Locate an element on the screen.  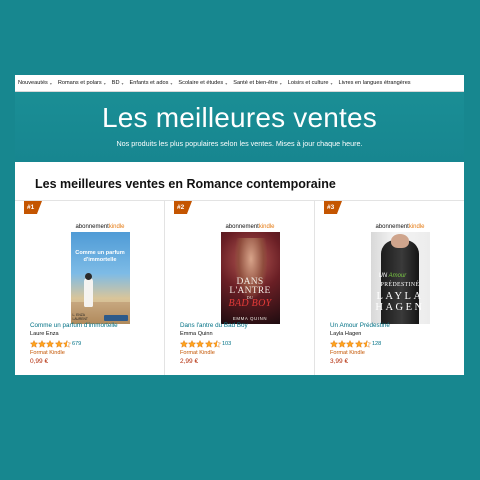
rating-row: 103 is located at coordinates (250, 343).